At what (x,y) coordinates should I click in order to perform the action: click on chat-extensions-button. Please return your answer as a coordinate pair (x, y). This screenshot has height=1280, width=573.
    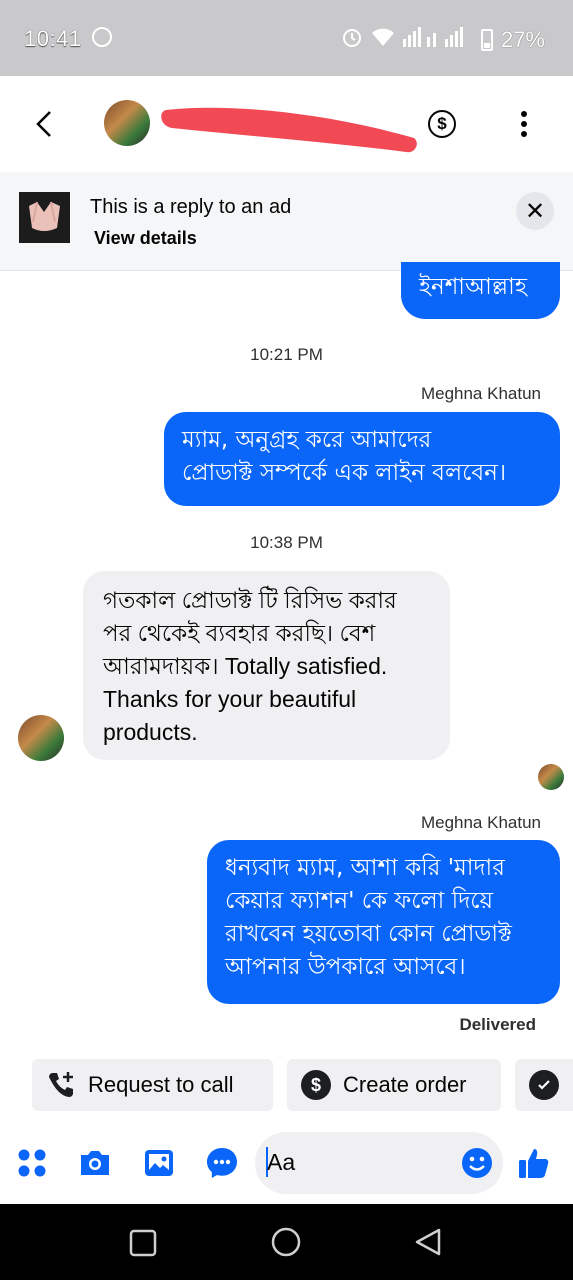
    Looking at the image, I should click on (222, 1163).